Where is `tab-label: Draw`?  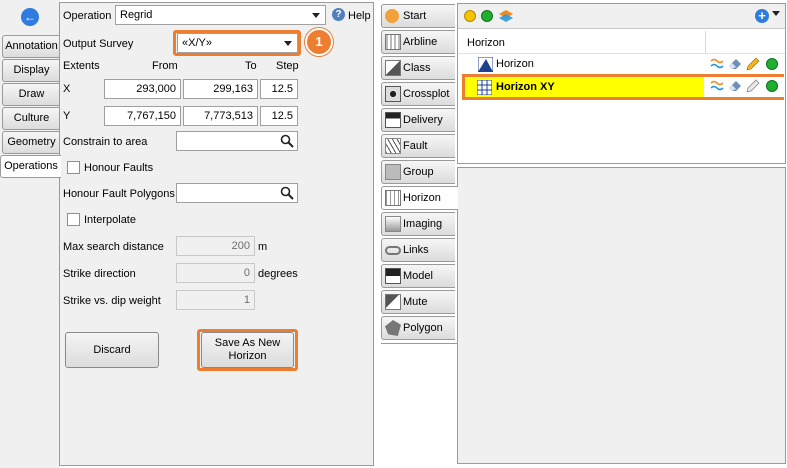
tab-label: Draw is located at coordinates (31, 94).